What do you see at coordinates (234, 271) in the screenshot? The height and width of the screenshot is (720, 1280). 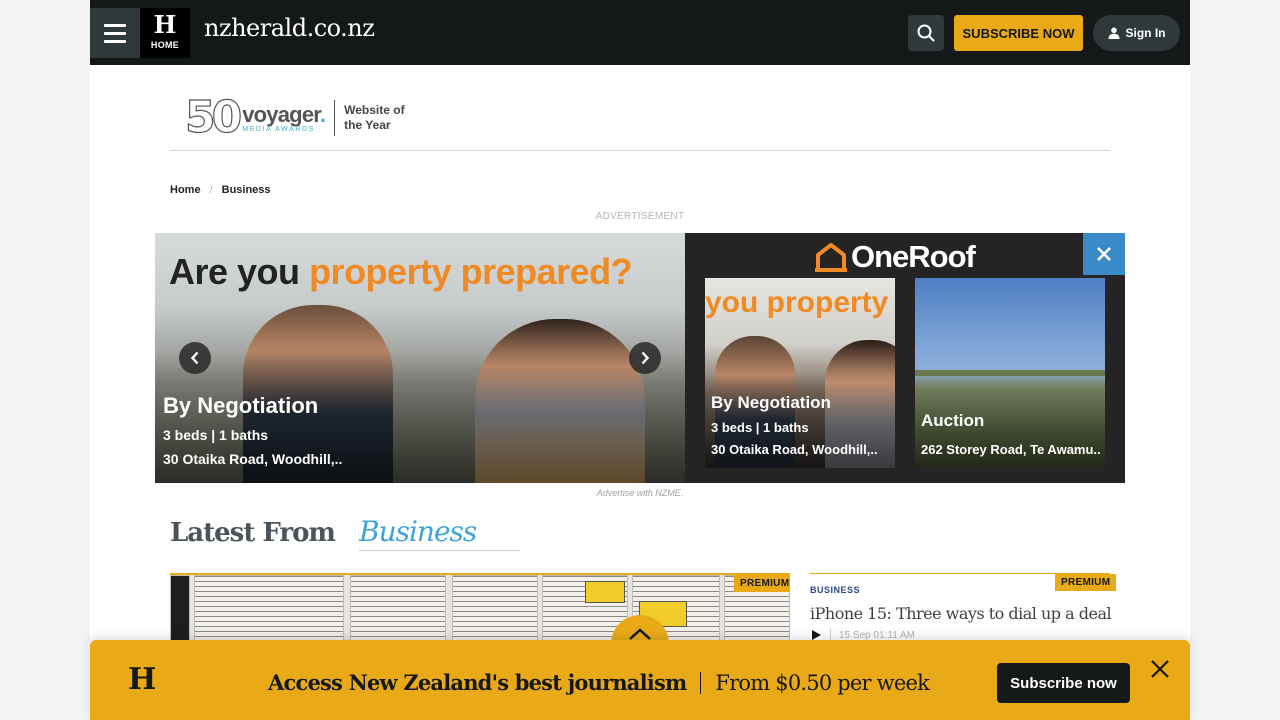 I see `ad-headline-start: Are you` at bounding box center [234, 271].